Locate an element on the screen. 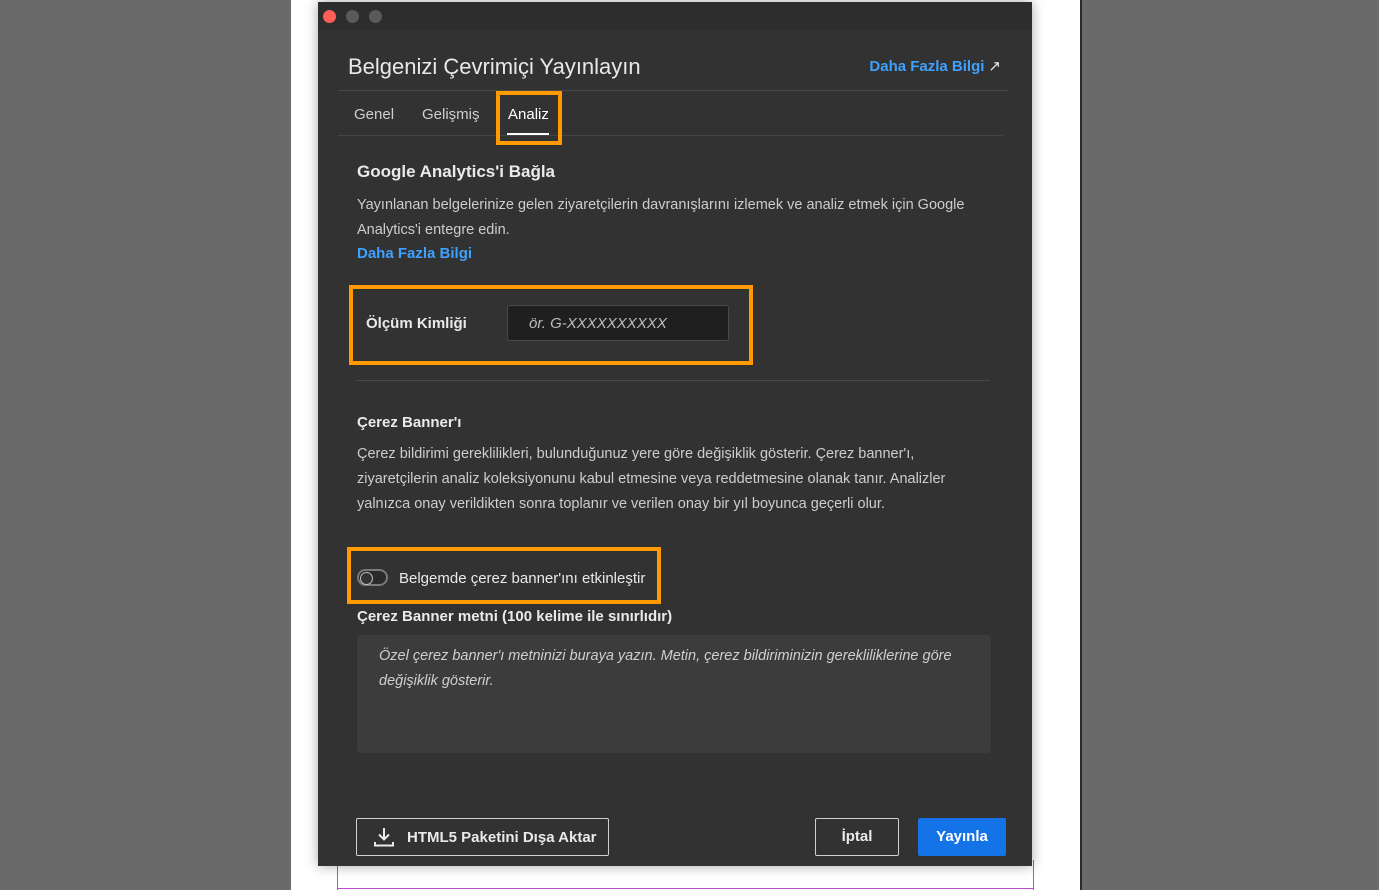 The image size is (1379, 890). dialog-title: Belgenizi Çevrimiçi Yayınlayın is located at coordinates (494, 66).